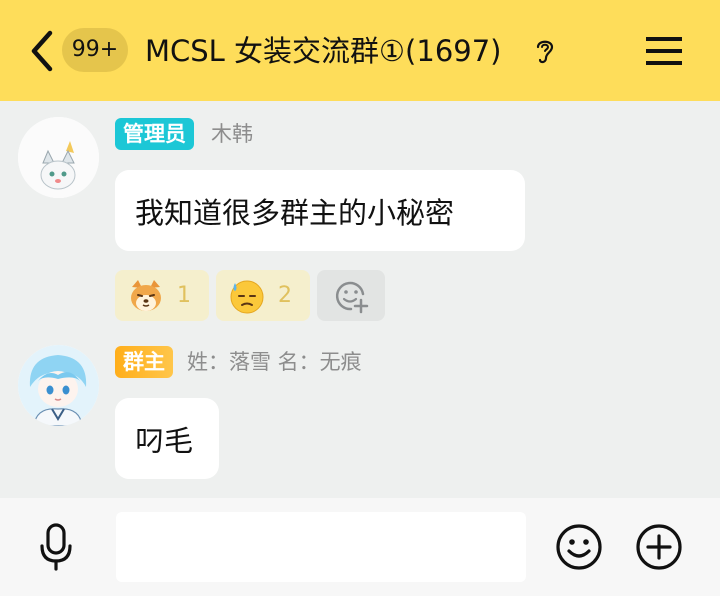 The image size is (720, 596). What do you see at coordinates (659, 547) in the screenshot?
I see `plus-icon` at bounding box center [659, 547].